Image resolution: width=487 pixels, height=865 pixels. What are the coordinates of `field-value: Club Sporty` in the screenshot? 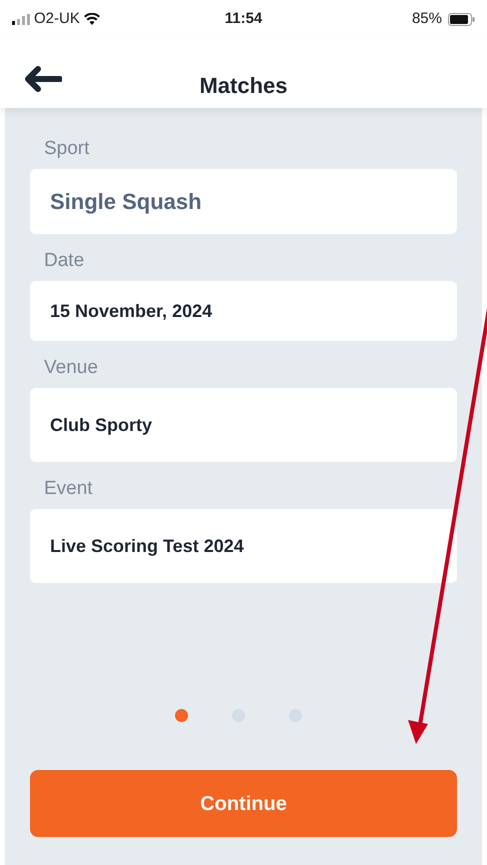 It's located at (243, 425).